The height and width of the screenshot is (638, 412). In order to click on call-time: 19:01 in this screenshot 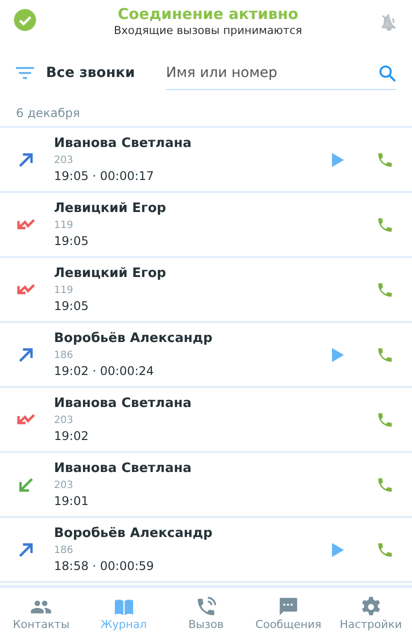, I will do `click(72, 501)`.